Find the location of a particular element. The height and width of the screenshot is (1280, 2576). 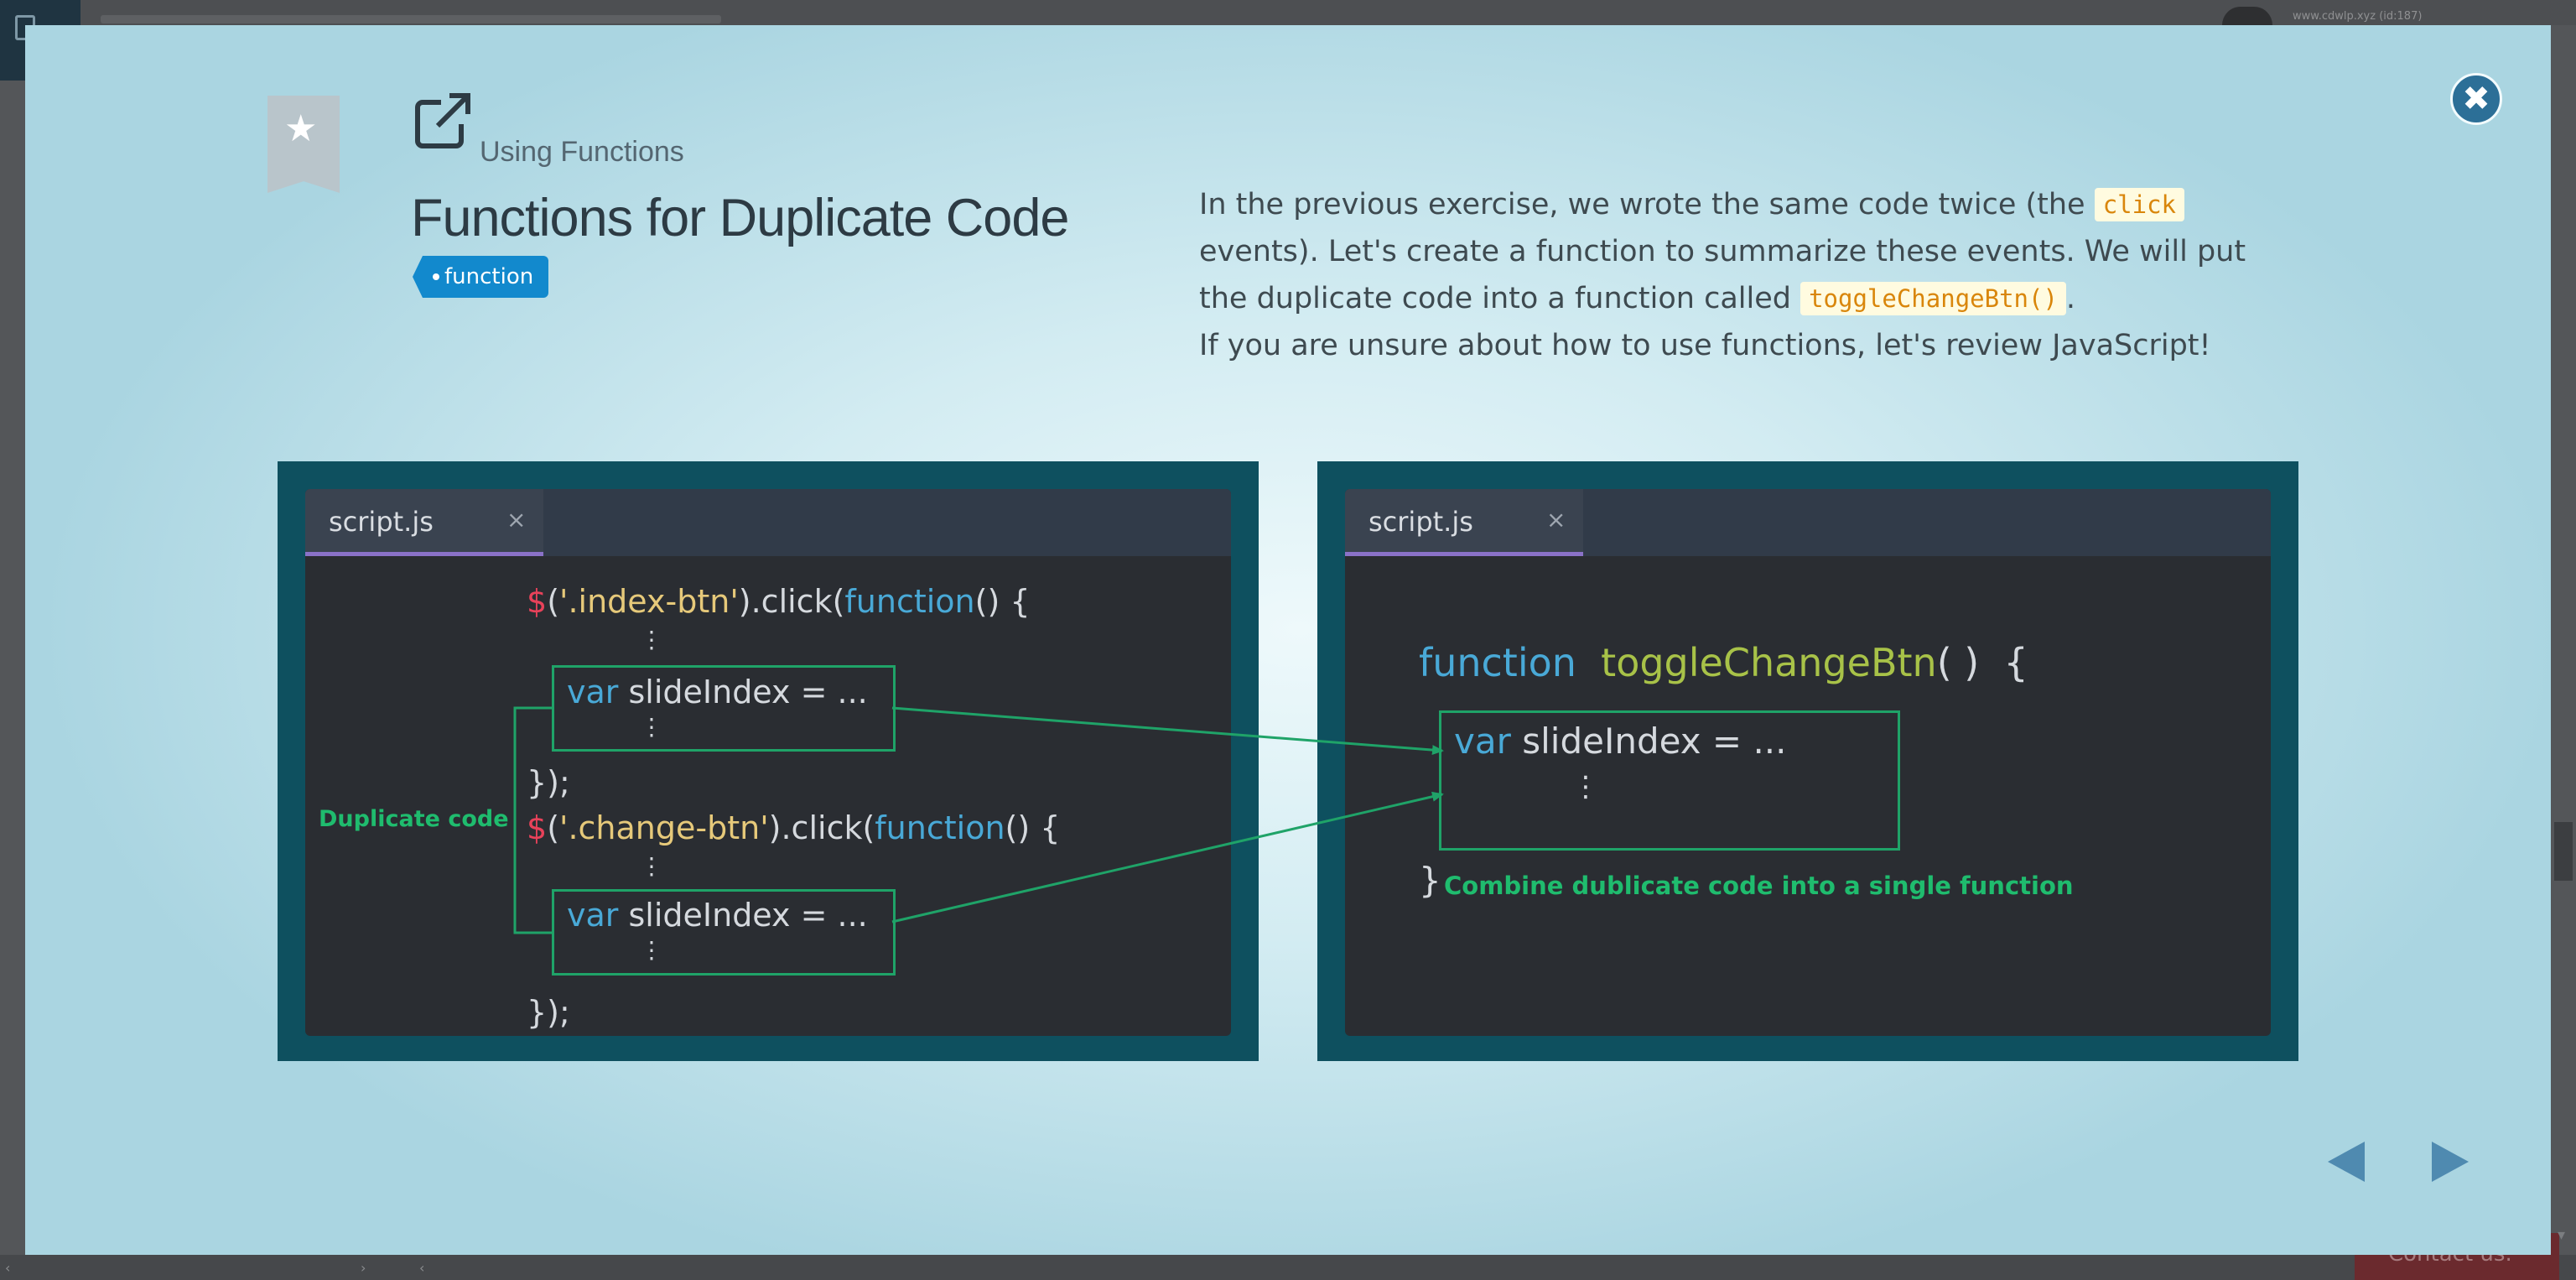

duplicate-bracket is located at coordinates (532, 820).